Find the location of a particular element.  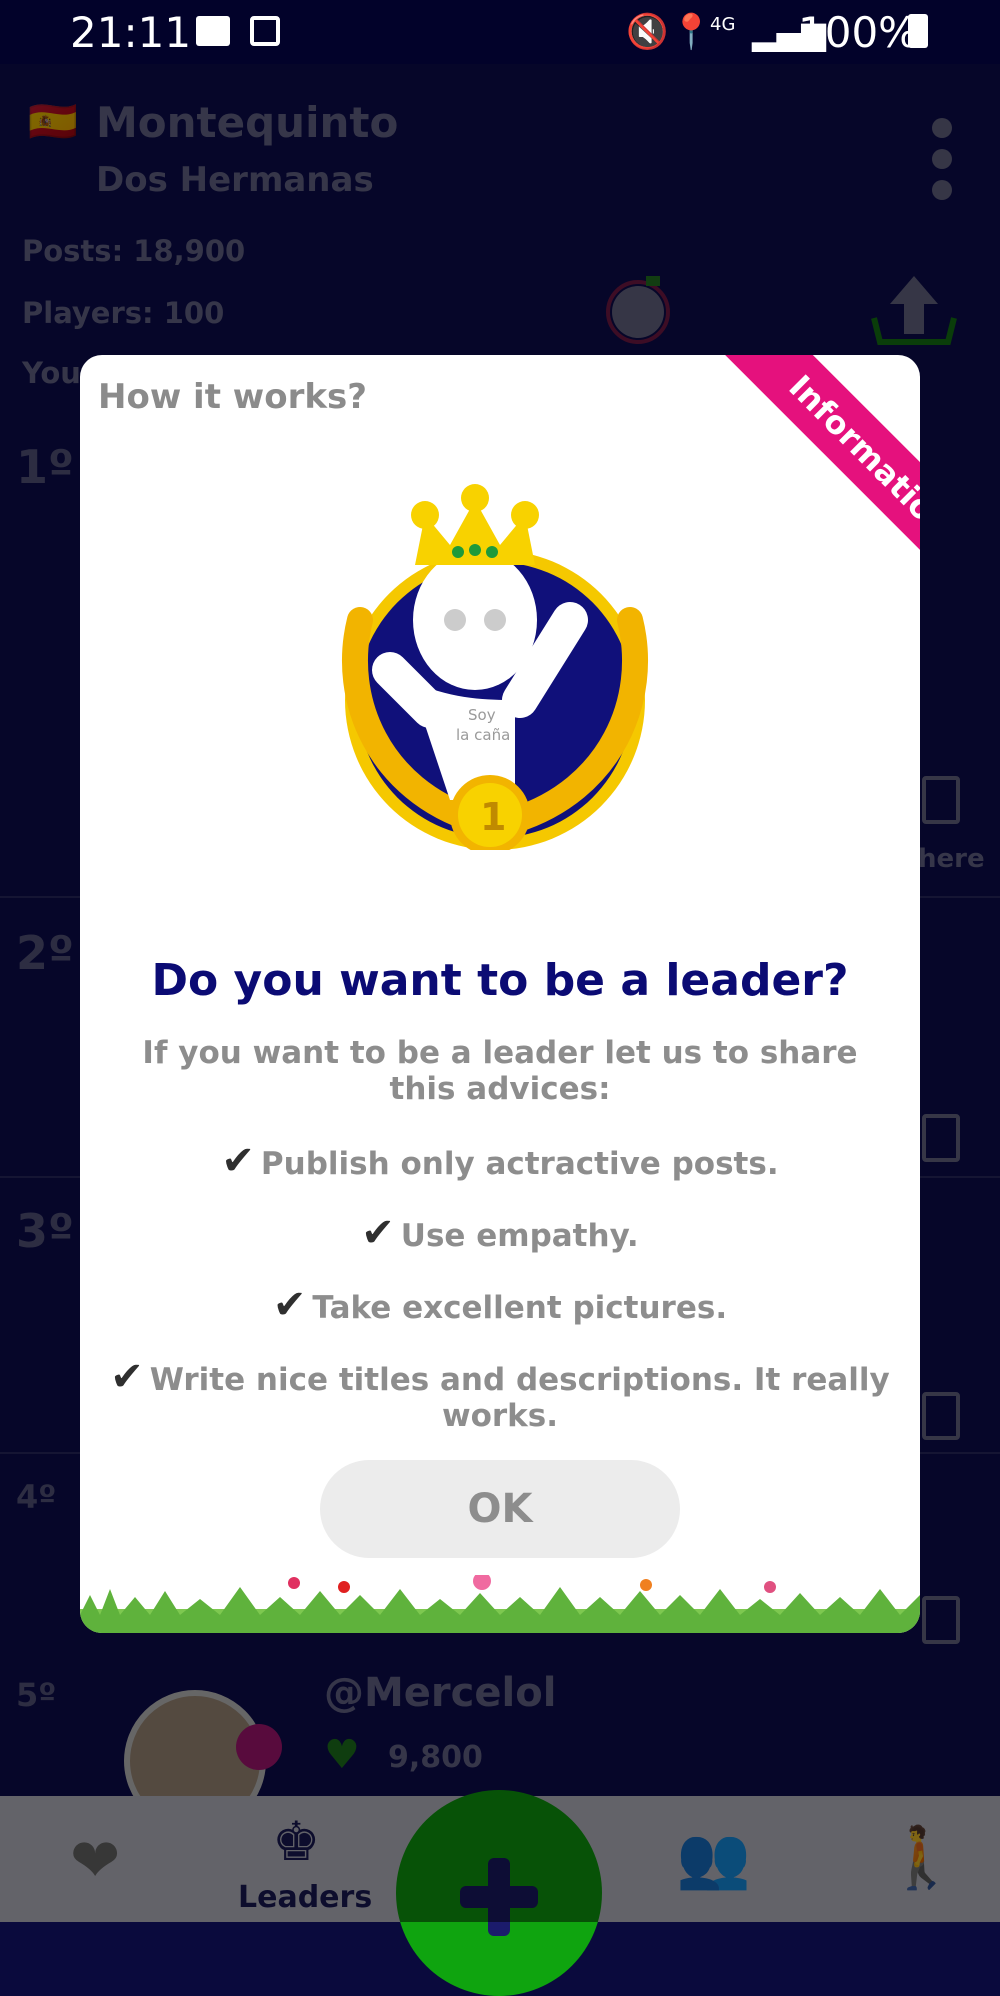

leader-badge-illustration: Soy la caña 1 is located at coordinates (500, 662).